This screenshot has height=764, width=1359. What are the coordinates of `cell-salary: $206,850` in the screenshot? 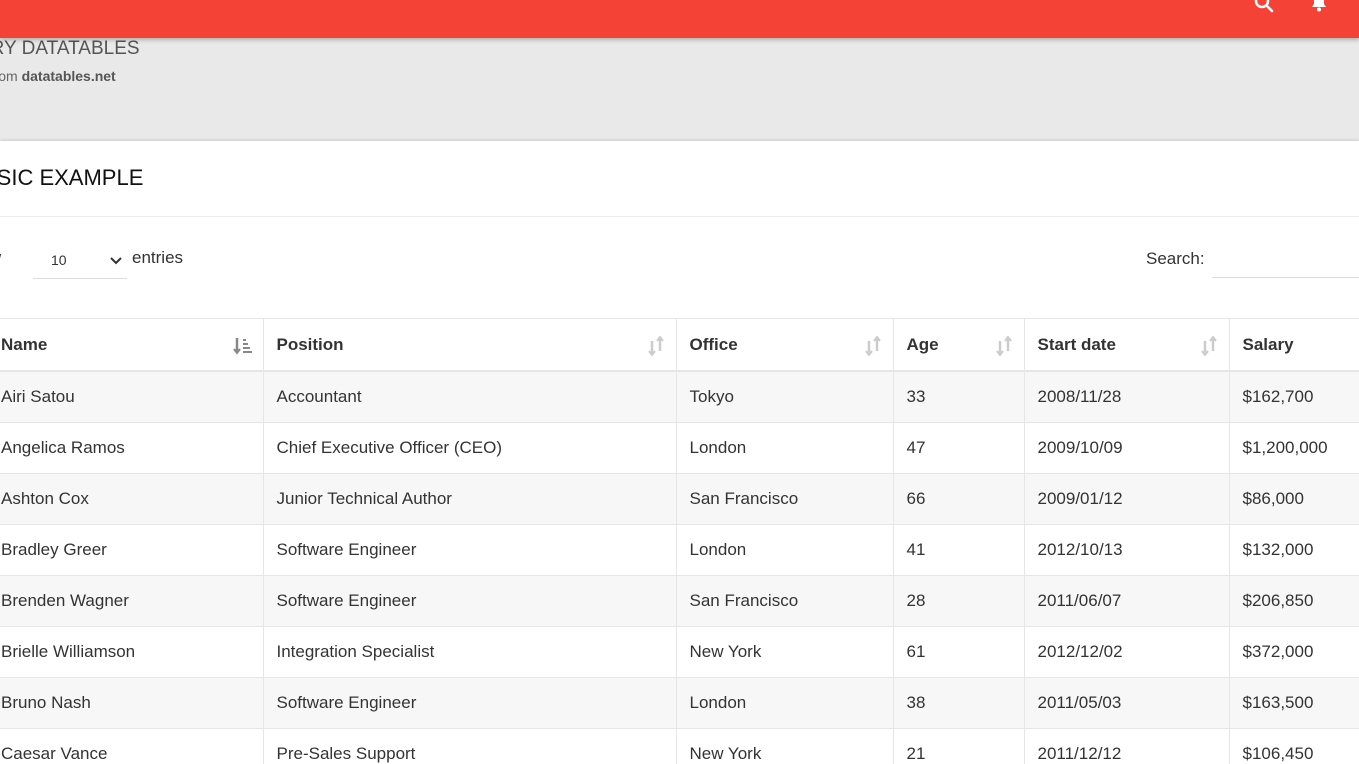 It's located at (1293, 601).